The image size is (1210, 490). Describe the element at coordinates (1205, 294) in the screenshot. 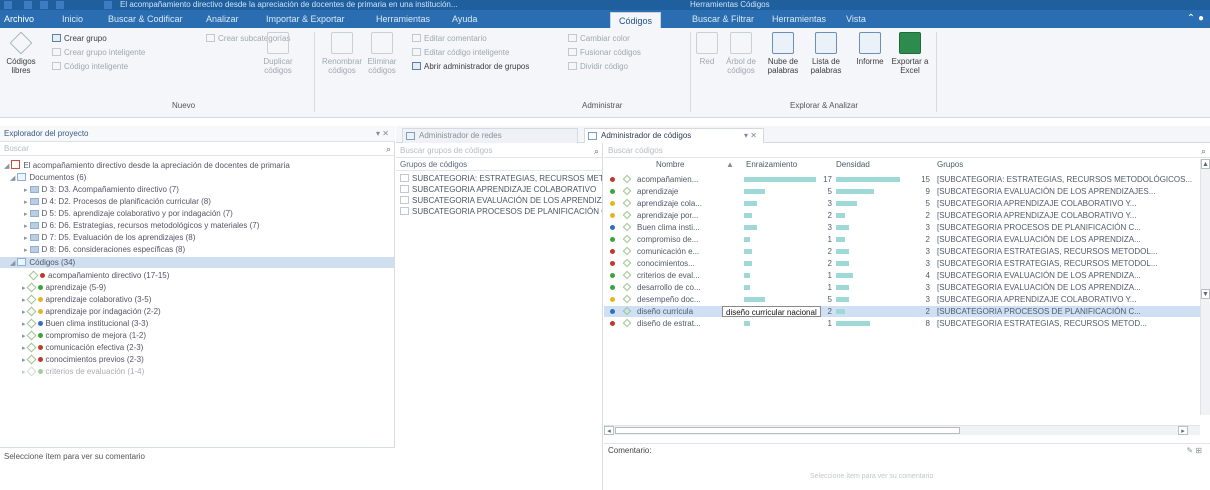

I see `scroll-down-icon: ▼` at that location.